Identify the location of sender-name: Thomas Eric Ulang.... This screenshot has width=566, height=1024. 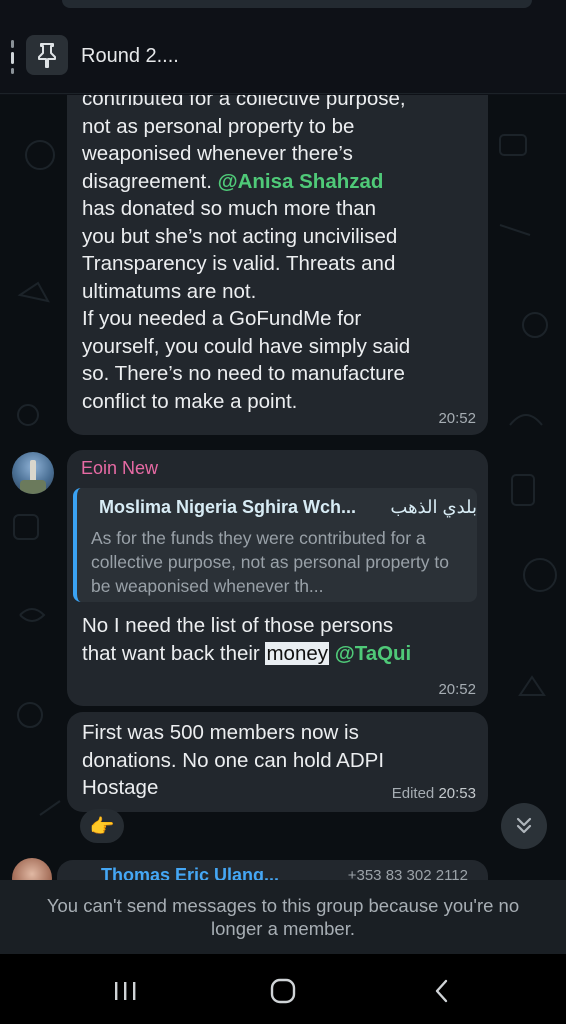
(190, 872).